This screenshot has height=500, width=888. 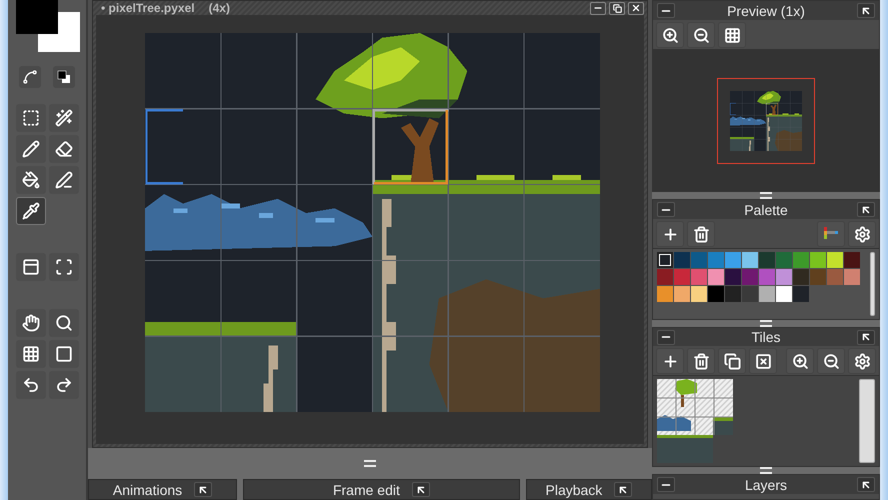 I want to click on default-colors-button, so click(x=64, y=77).